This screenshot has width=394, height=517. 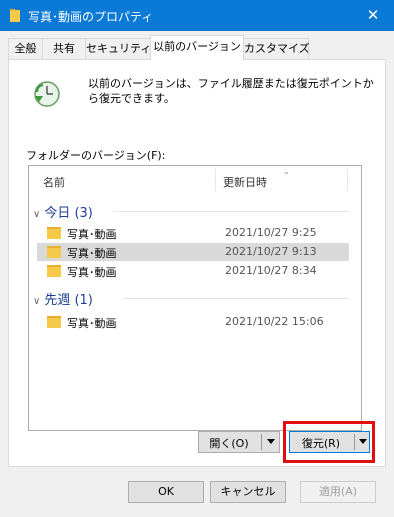 I want to click on ok-button: OK, so click(x=166, y=492).